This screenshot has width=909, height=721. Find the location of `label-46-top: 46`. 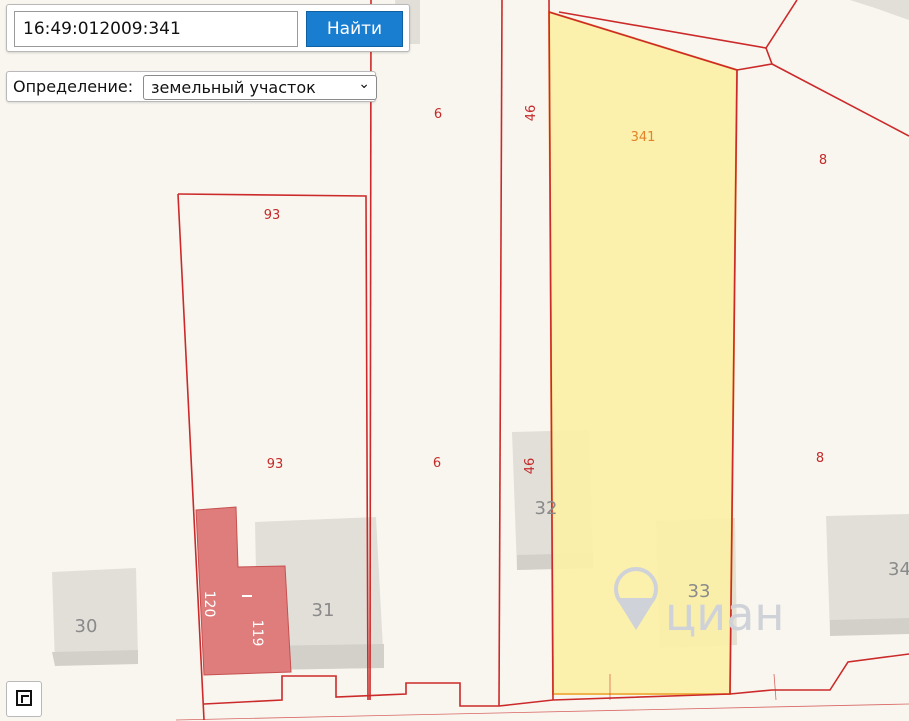

label-46-top: 46 is located at coordinates (531, 113).